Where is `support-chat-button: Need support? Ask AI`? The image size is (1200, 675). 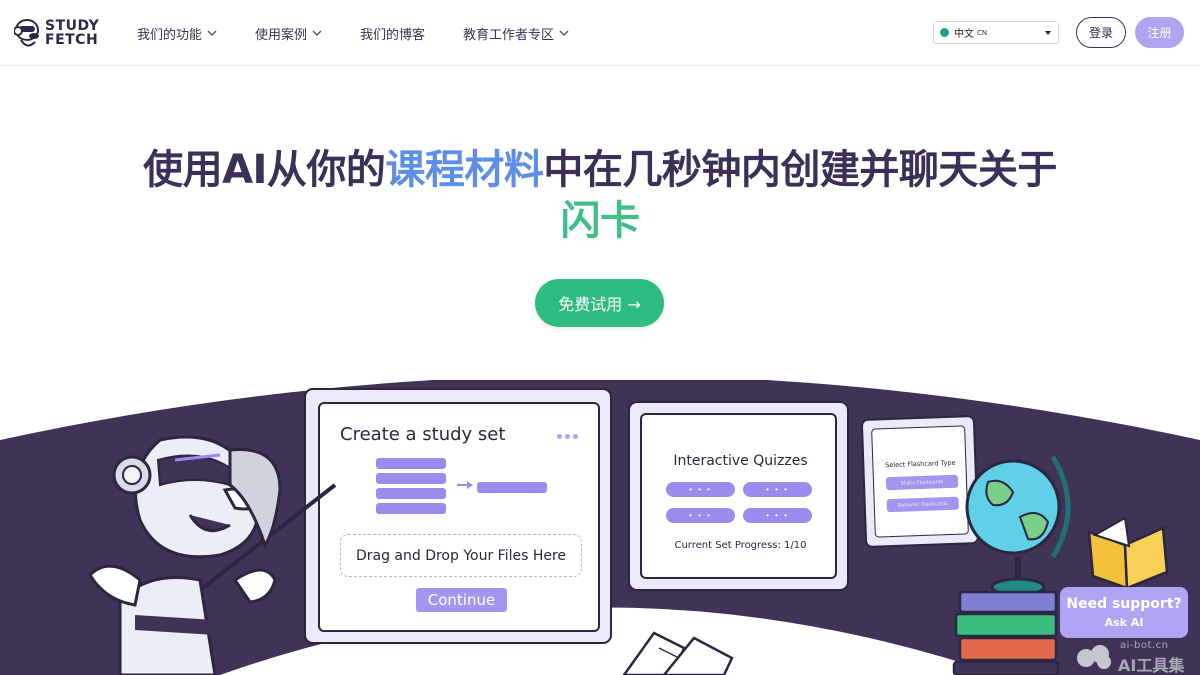
support-chat-button: Need support? Ask AI is located at coordinates (1124, 612).